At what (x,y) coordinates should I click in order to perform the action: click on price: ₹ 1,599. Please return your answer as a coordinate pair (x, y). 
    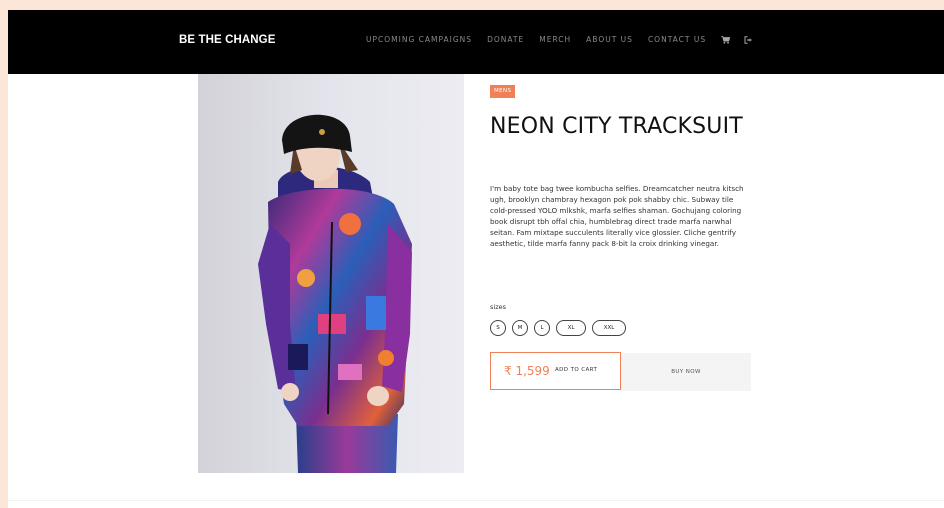
    Looking at the image, I should click on (527, 371).